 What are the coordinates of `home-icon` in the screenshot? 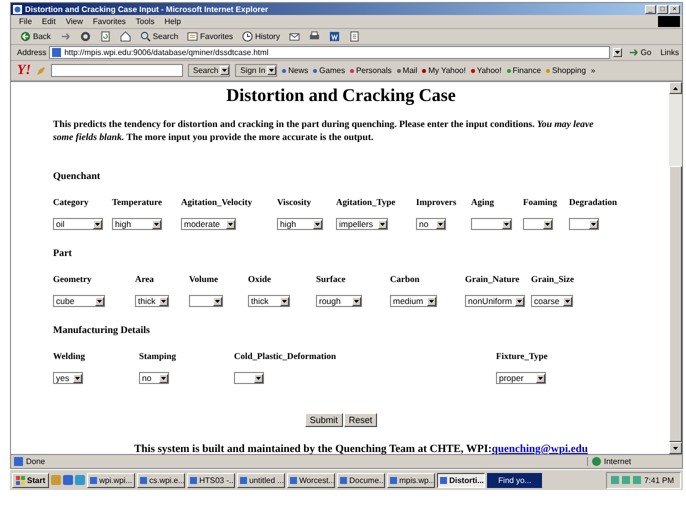 It's located at (125, 36).